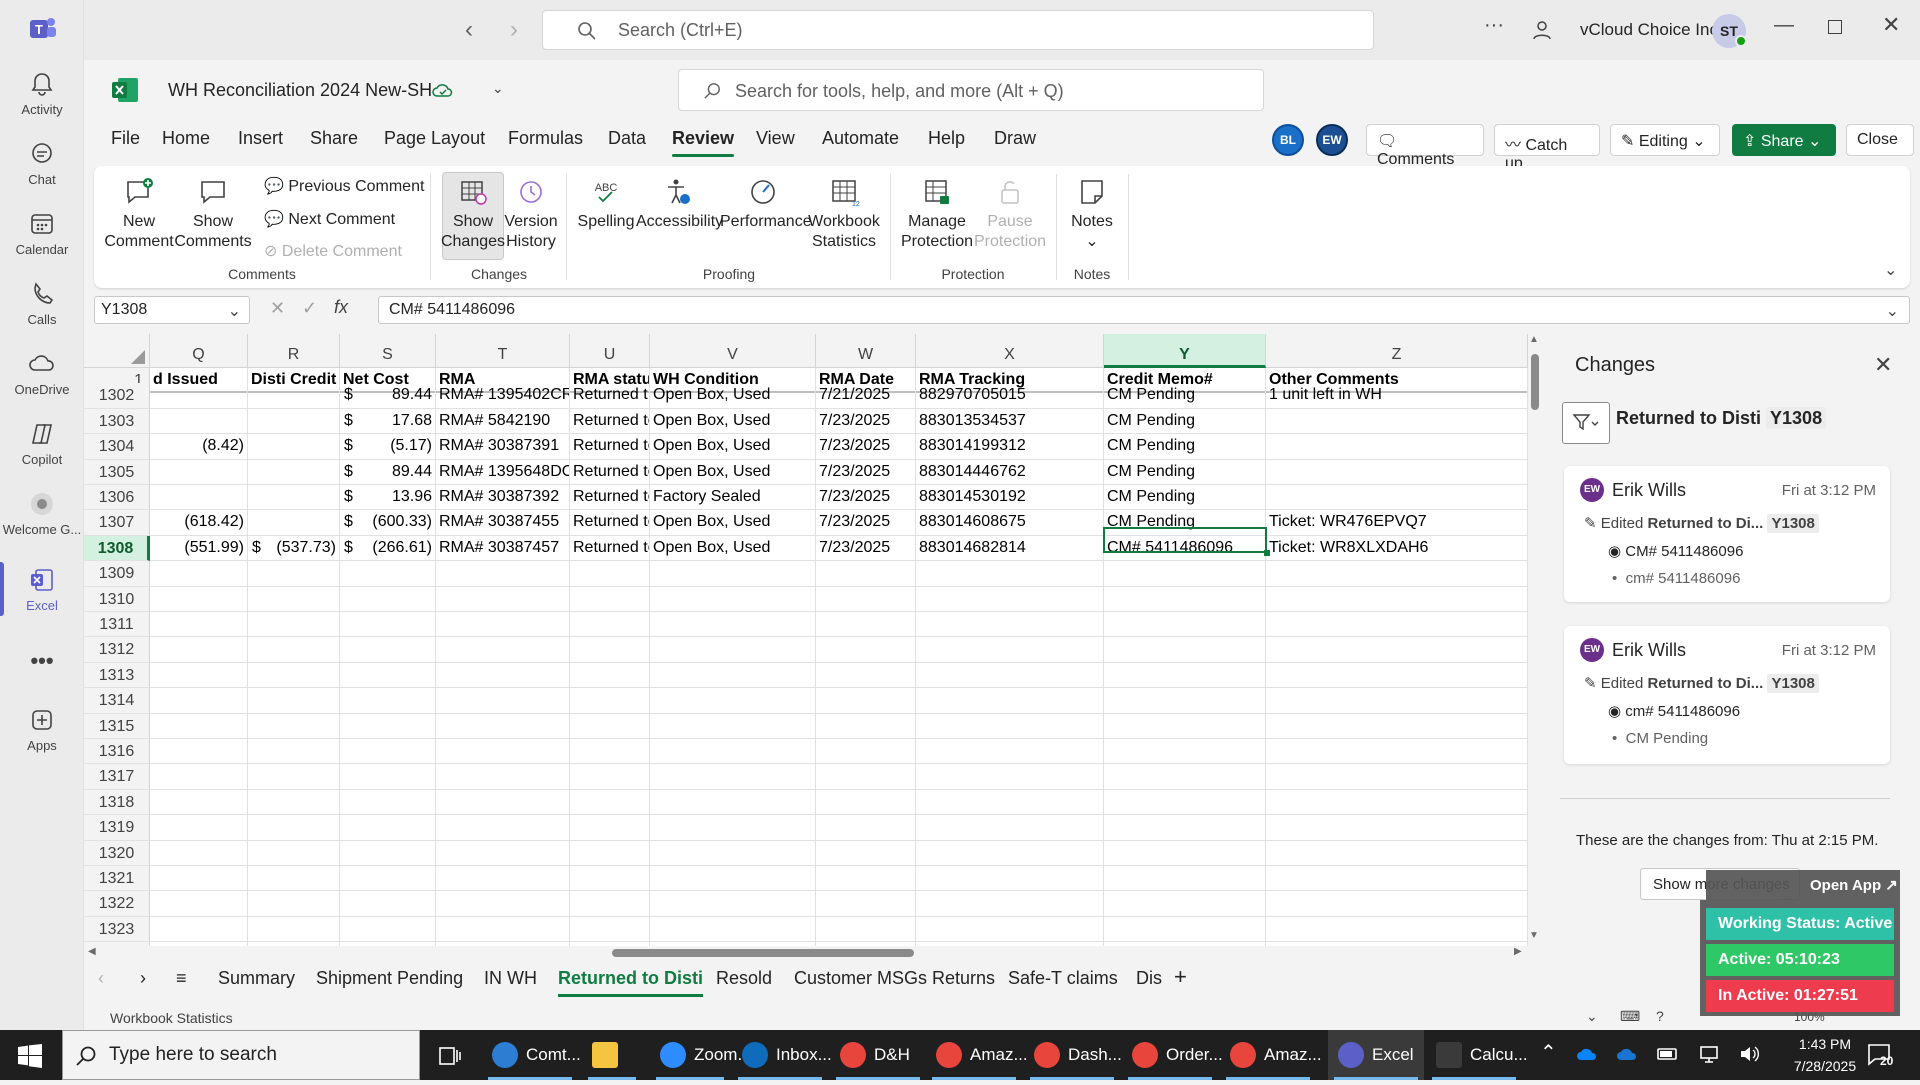  Describe the element at coordinates (181, 978) in the screenshot. I see `all-sheets-menu-icon: ≡` at that location.